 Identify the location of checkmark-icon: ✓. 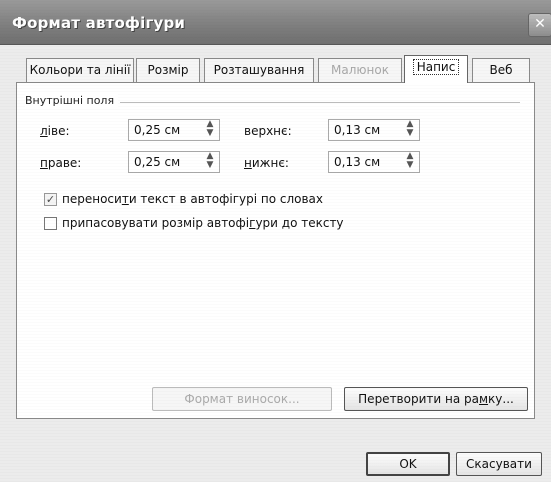
(50, 199).